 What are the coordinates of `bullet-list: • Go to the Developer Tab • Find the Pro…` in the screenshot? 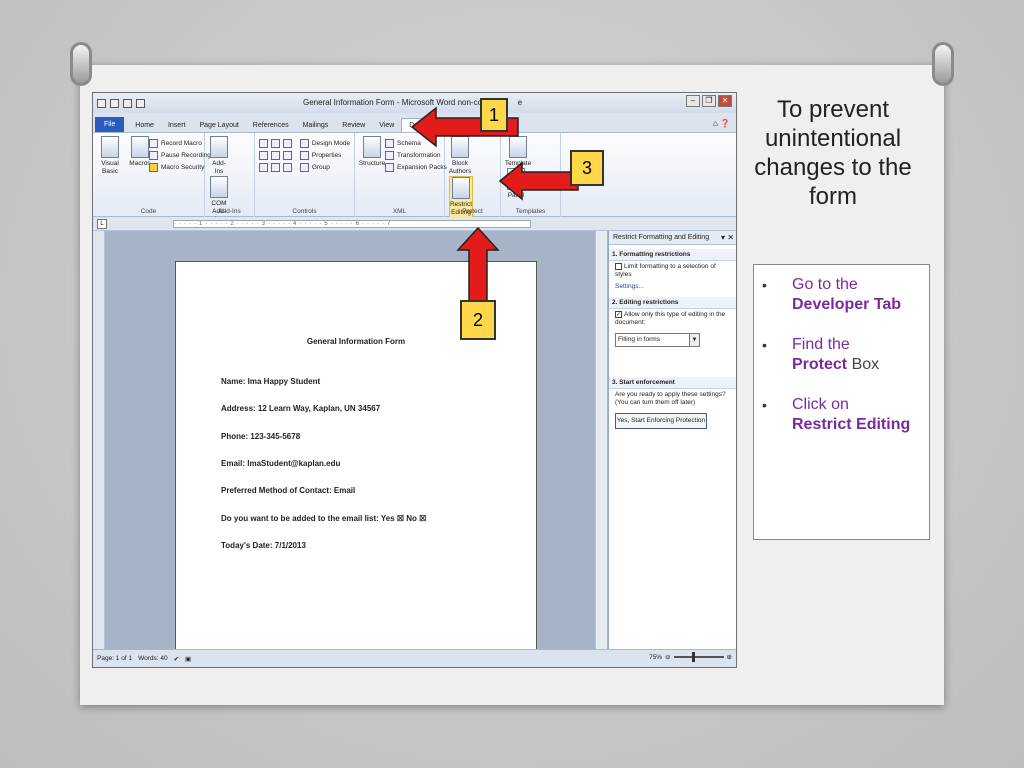 It's located at (841, 402).